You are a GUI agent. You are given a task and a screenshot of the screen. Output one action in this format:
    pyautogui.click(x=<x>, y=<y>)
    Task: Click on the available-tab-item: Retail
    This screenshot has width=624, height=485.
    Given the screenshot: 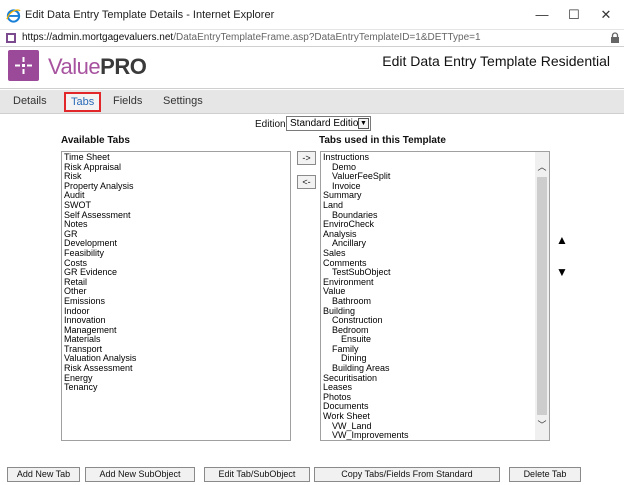 What is the action you would take?
    pyautogui.click(x=176, y=282)
    